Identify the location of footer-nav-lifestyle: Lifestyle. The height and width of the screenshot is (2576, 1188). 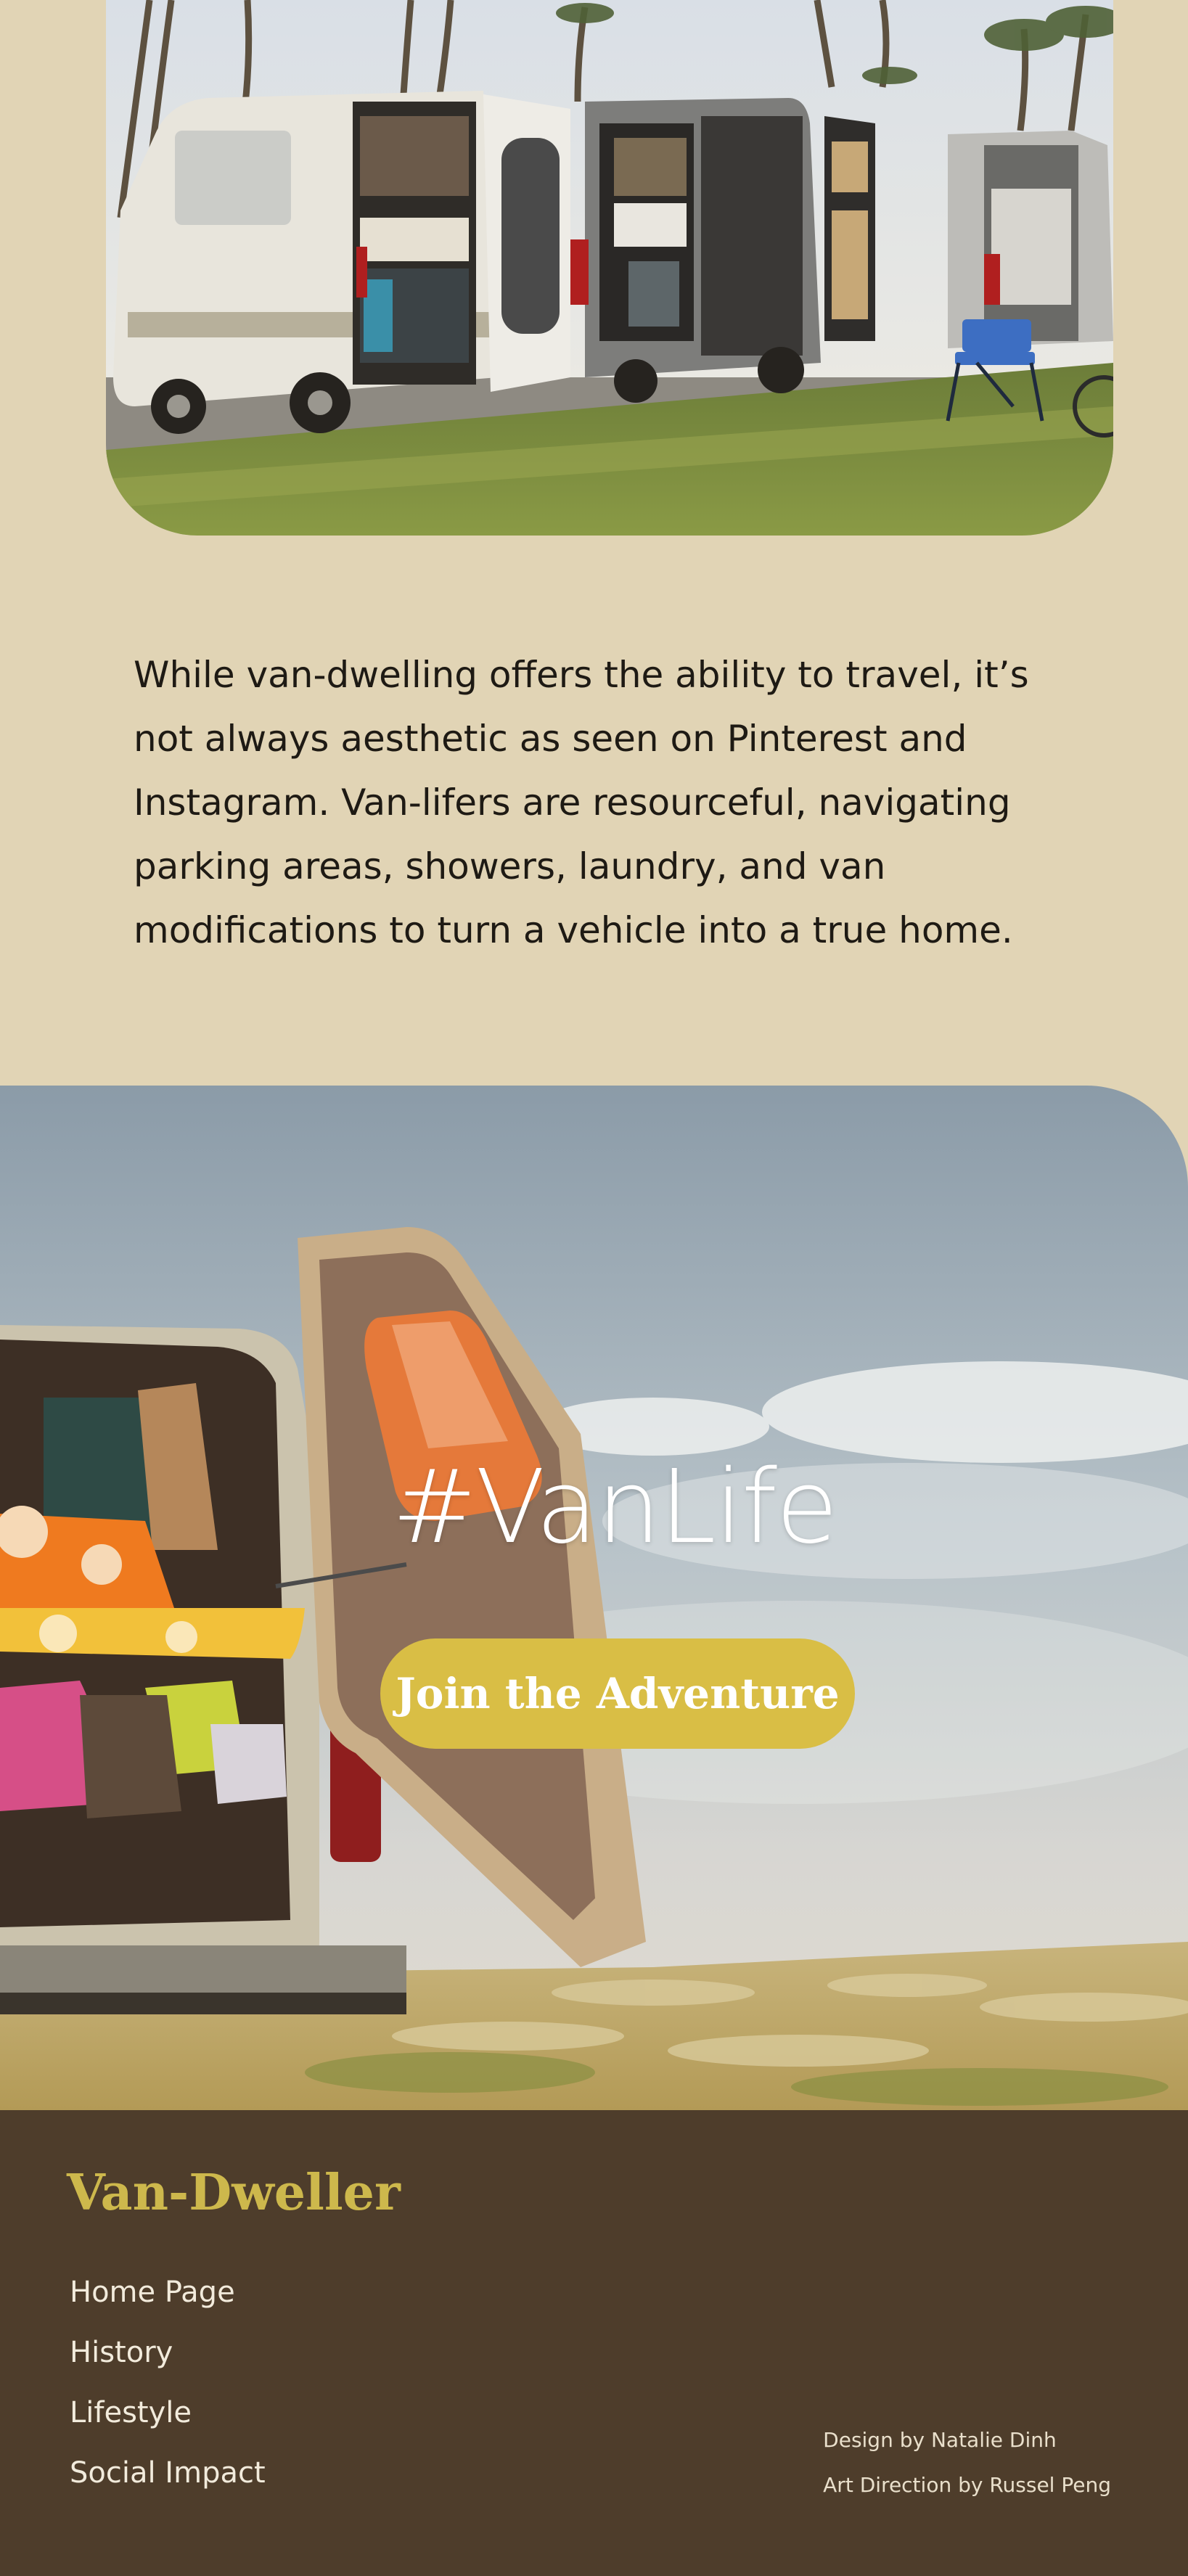
(168, 2413).